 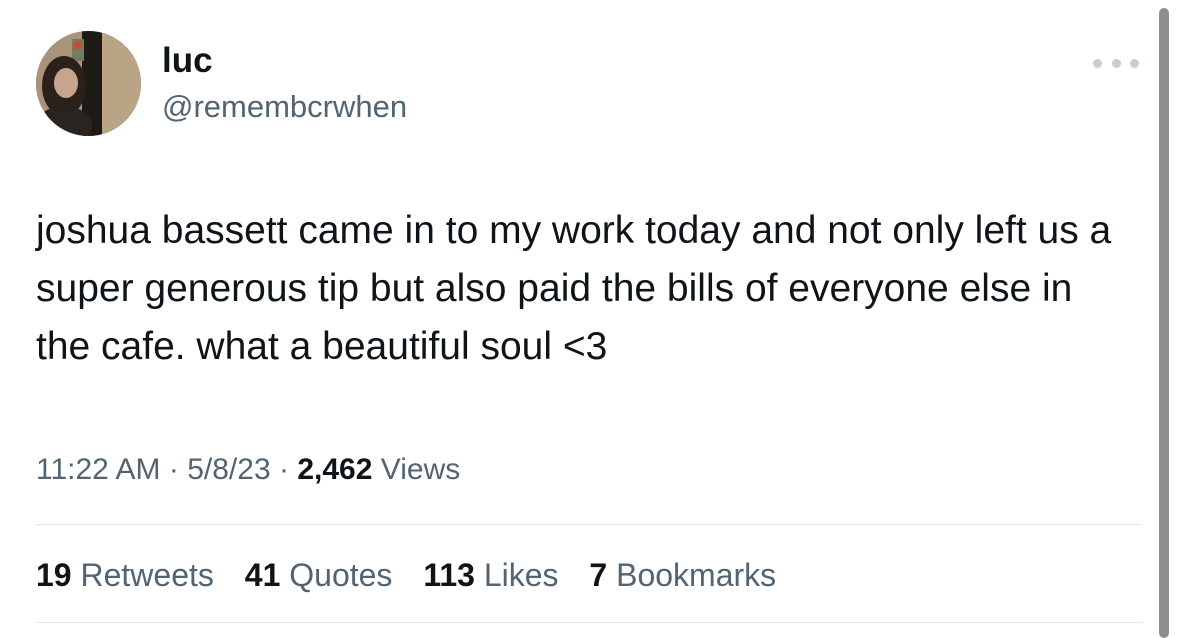 I want to click on avatar-photo, so click(x=88, y=83).